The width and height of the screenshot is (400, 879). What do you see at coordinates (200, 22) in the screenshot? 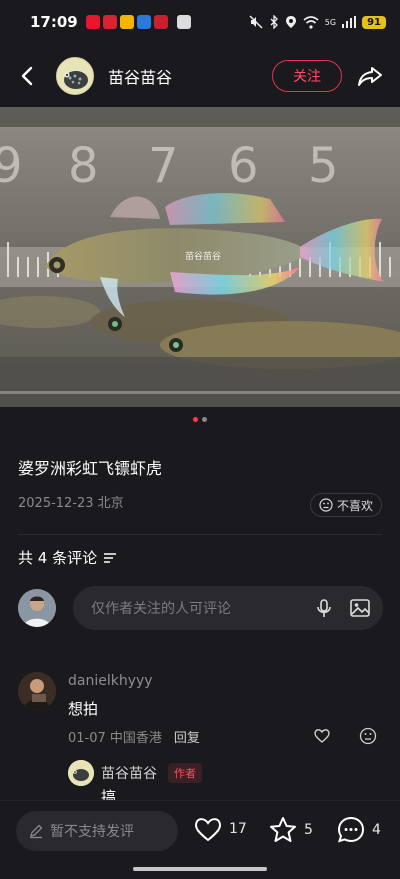
I see `status-bar: 17:09 5G 91` at bounding box center [200, 22].